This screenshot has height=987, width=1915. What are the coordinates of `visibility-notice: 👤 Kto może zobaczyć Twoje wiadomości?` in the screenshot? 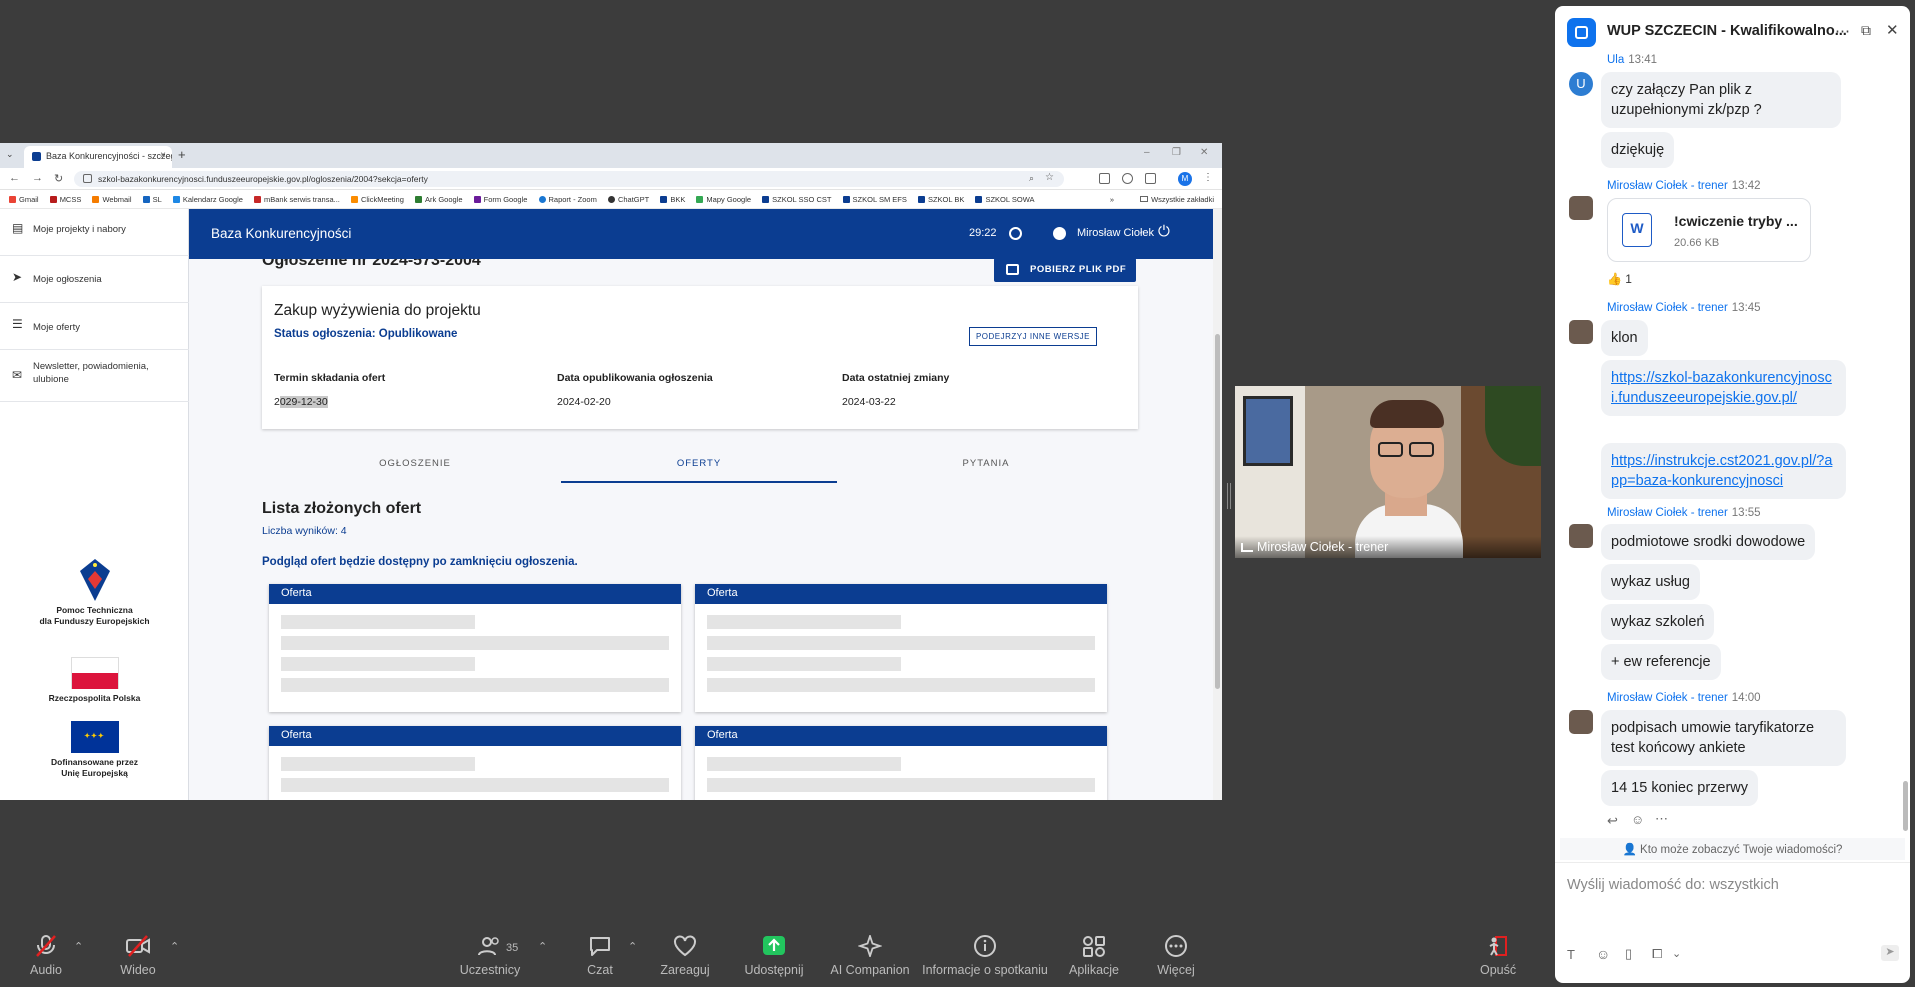 It's located at (1732, 849).